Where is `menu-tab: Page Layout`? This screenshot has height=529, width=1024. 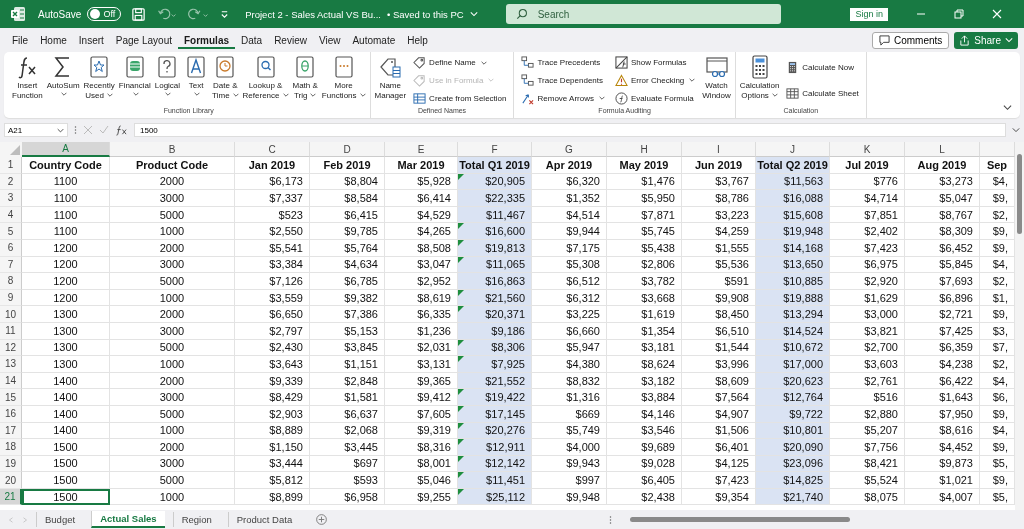
menu-tab: Page Layout is located at coordinates (143, 40).